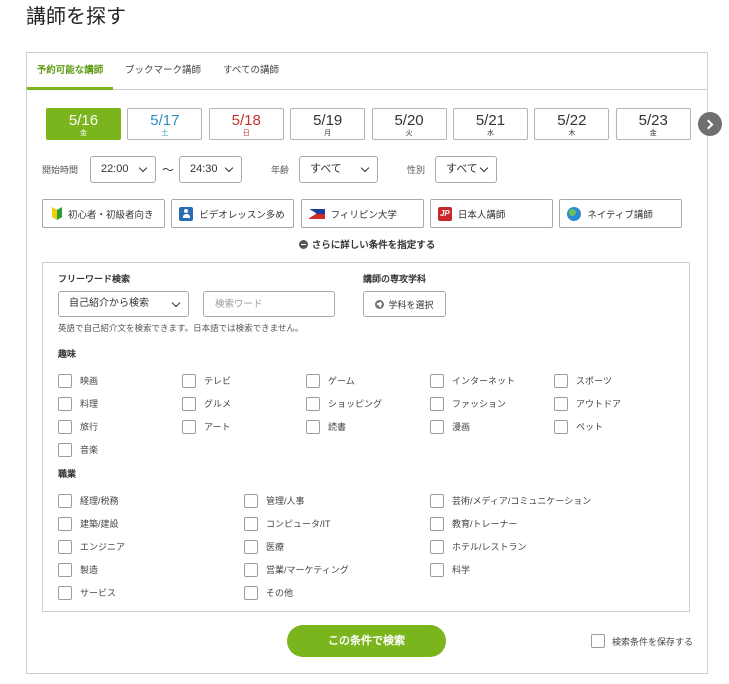 The height and width of the screenshot is (684, 729). What do you see at coordinates (83, 124) in the screenshot?
I see `date-button-5-16: 5/16 金` at bounding box center [83, 124].